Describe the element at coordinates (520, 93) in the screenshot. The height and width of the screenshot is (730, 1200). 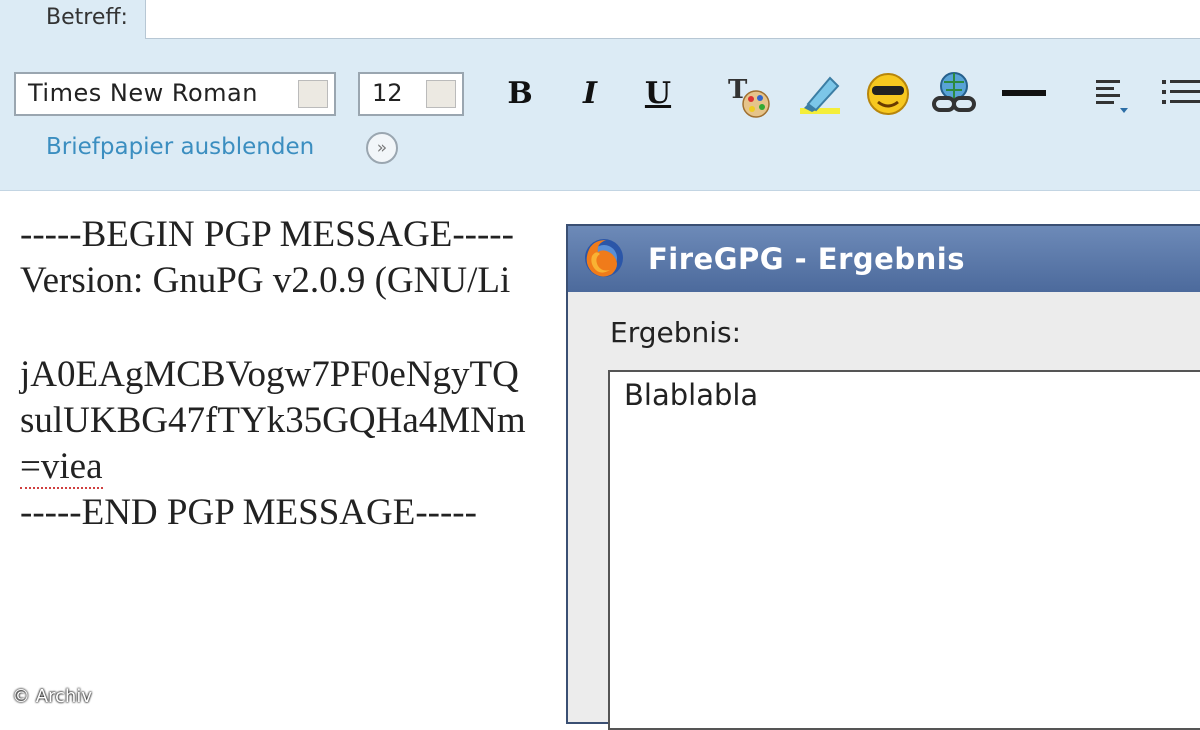
I see `bold-button: B` at that location.